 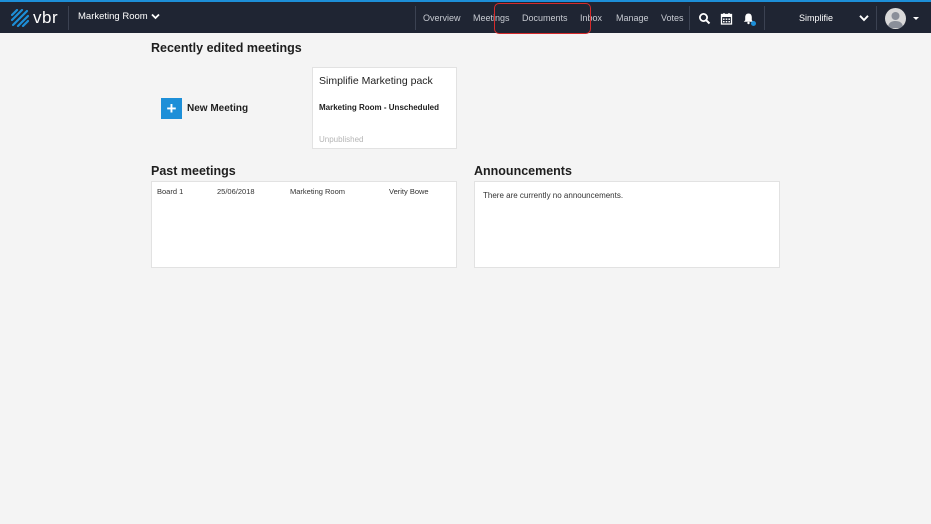 I want to click on caret-down-icon, so click(x=916, y=18).